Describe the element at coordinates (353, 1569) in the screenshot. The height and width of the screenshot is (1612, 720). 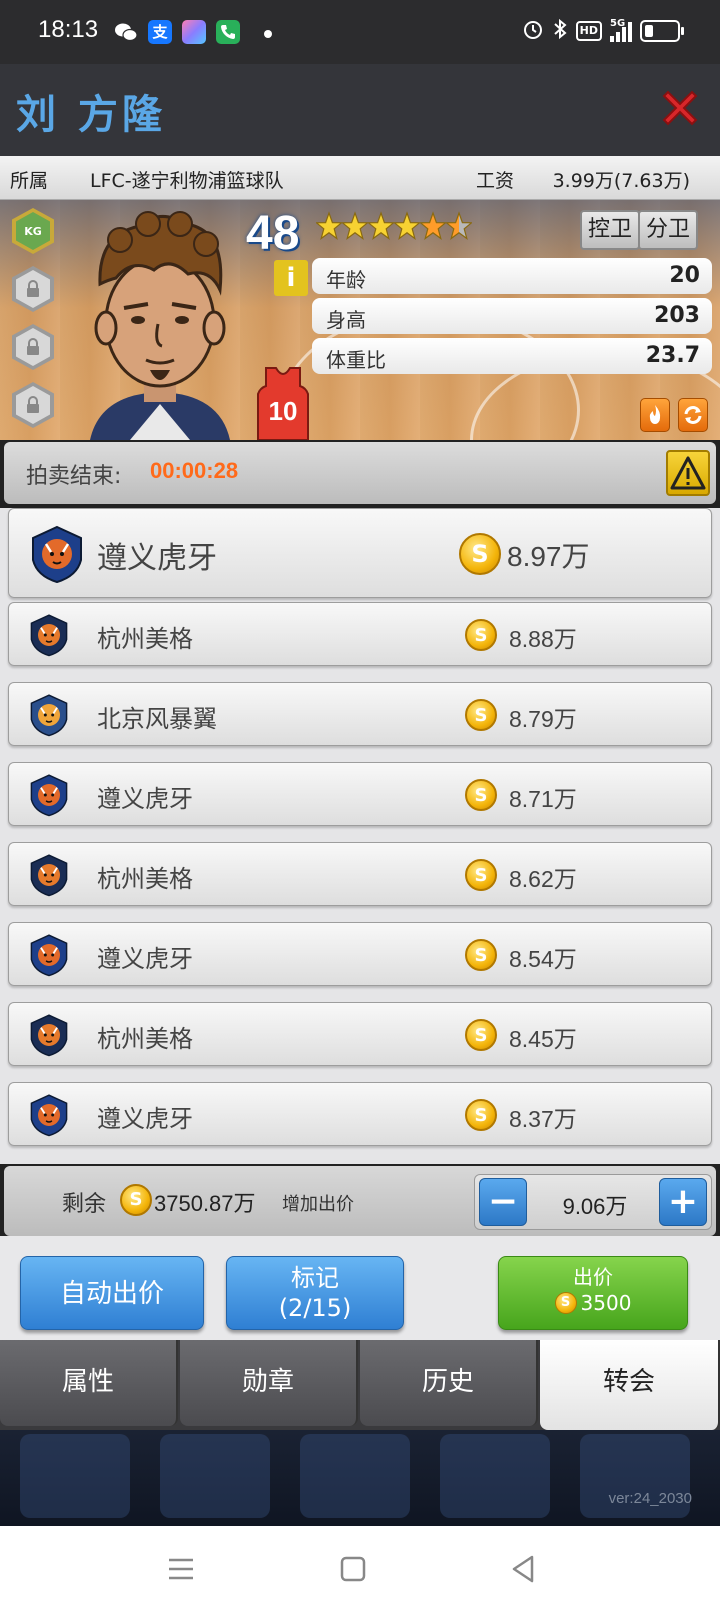
I see `home-icon` at that location.